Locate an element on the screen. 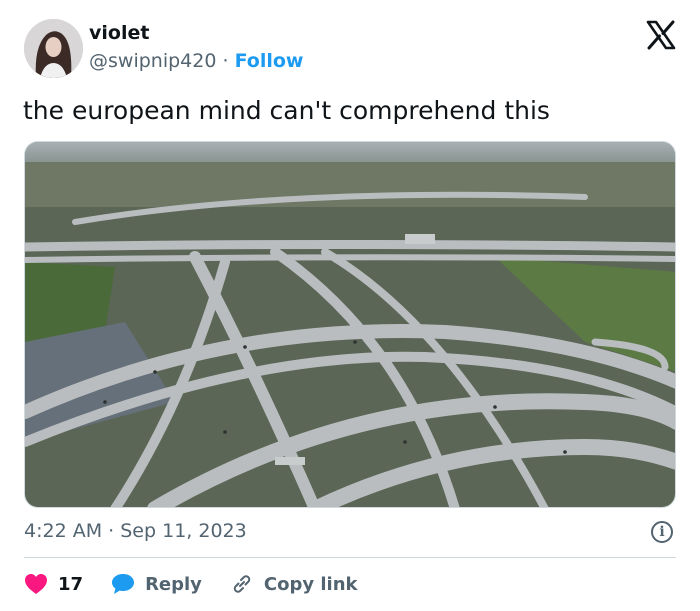 Image resolution: width=700 pixels, height=611 pixels. heart-icon is located at coordinates (36, 584).